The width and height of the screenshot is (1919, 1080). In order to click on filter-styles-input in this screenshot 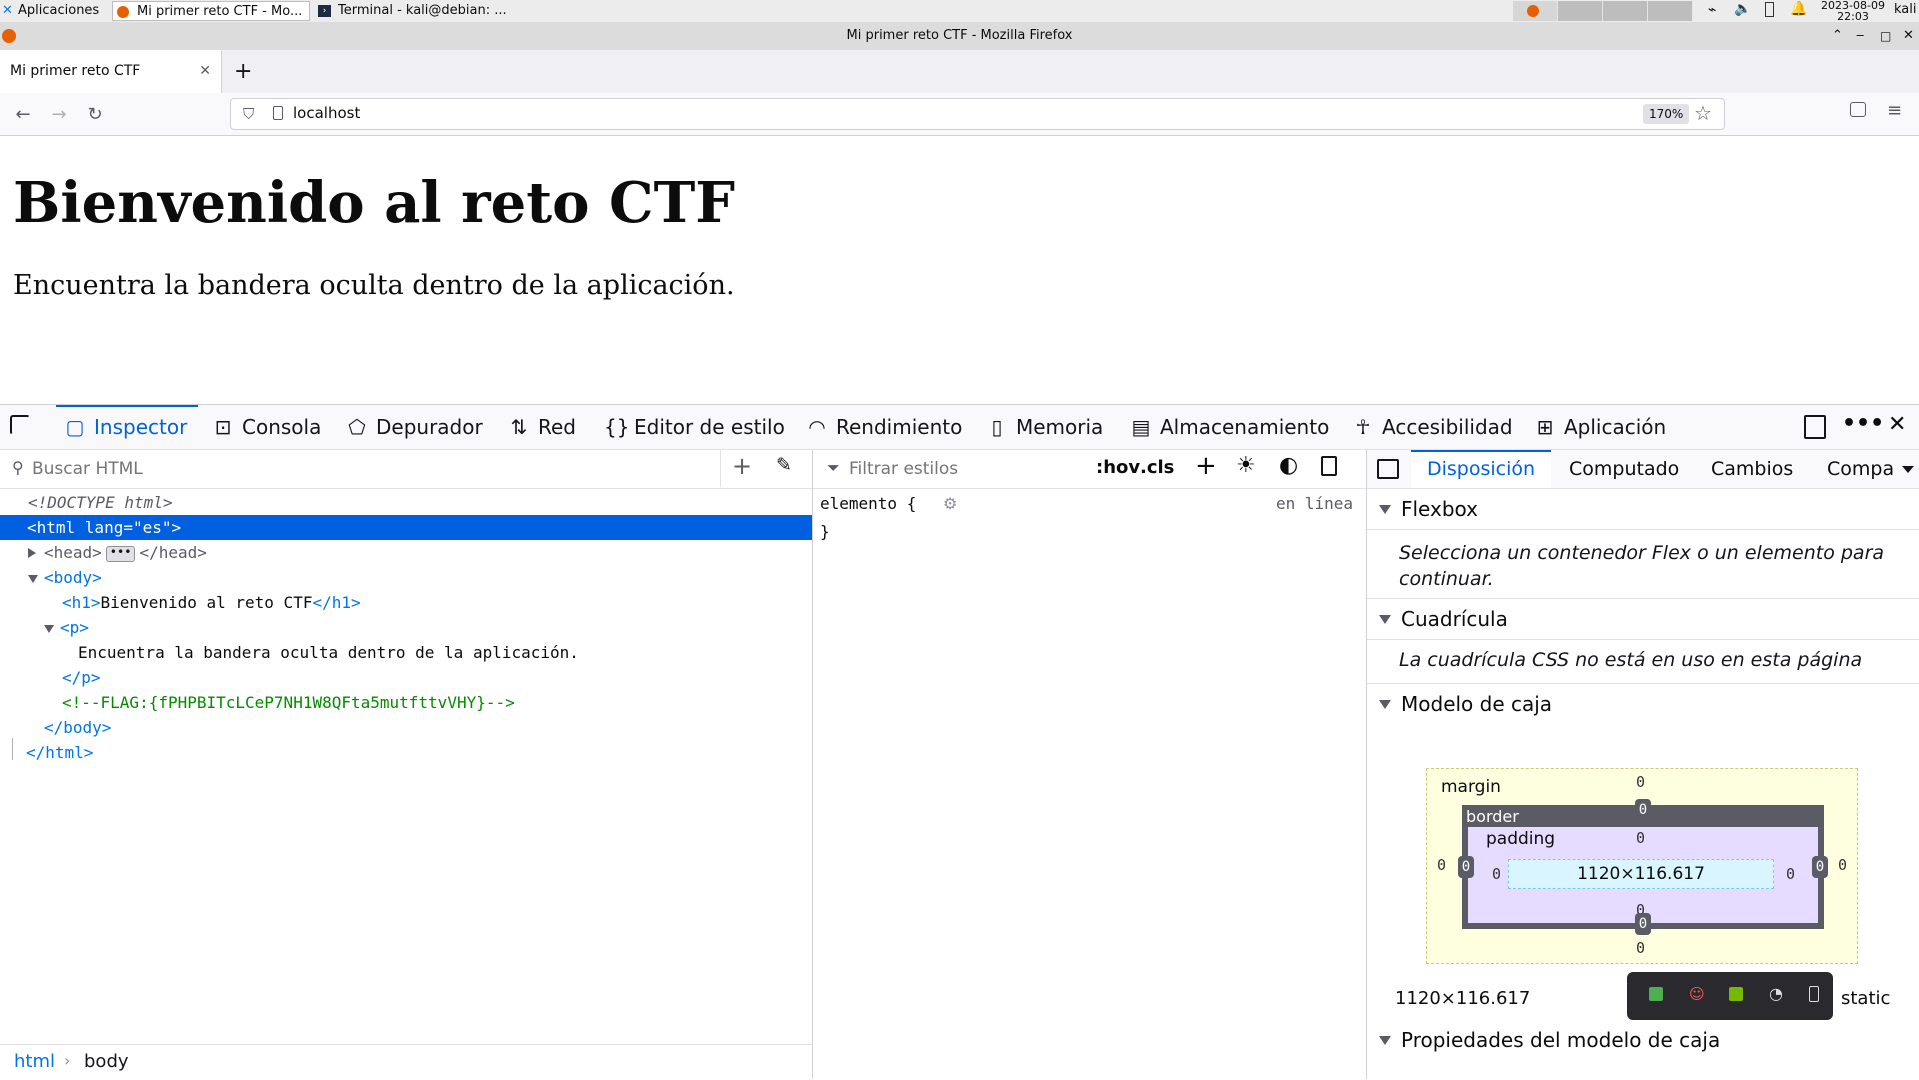, I will do `click(969, 469)`.